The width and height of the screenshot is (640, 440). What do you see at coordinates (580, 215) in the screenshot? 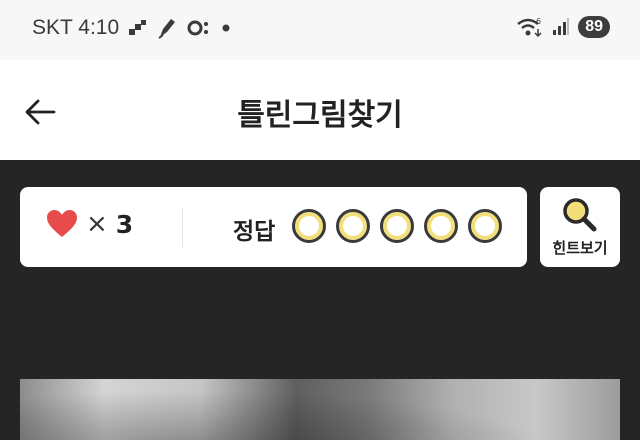
I see `magnifier-icon` at bounding box center [580, 215].